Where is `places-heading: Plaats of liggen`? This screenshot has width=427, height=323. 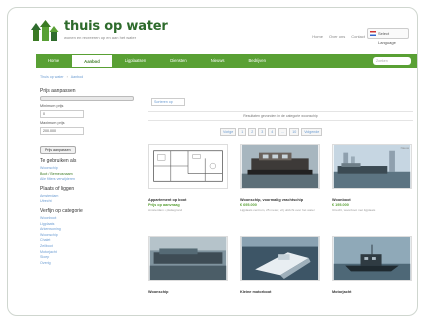
places-heading: Plaats of liggen is located at coordinates (57, 188).